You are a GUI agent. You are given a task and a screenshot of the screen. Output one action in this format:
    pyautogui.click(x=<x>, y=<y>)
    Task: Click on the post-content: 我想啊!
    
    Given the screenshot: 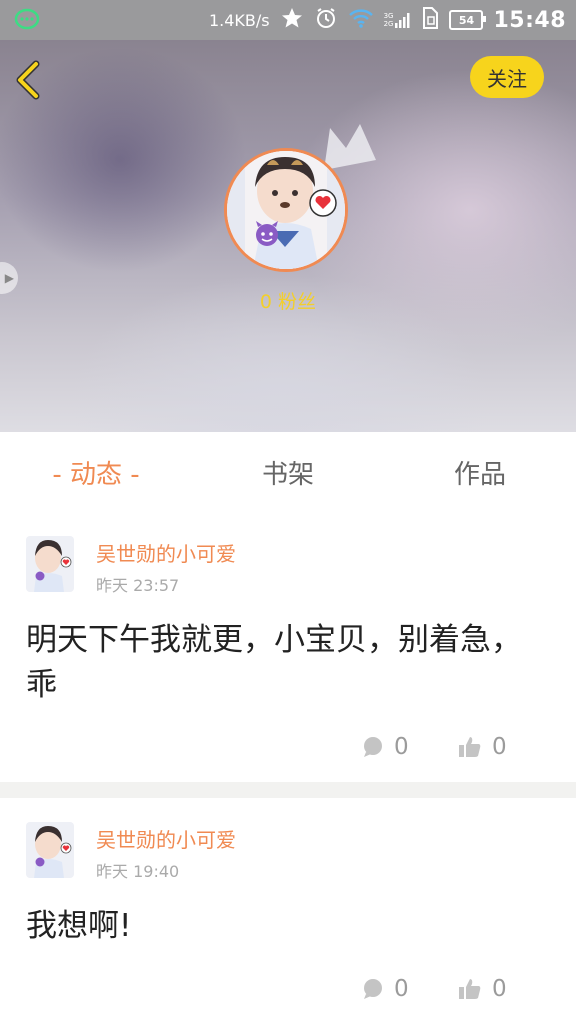 What is the action you would take?
    pyautogui.click(x=79, y=926)
    